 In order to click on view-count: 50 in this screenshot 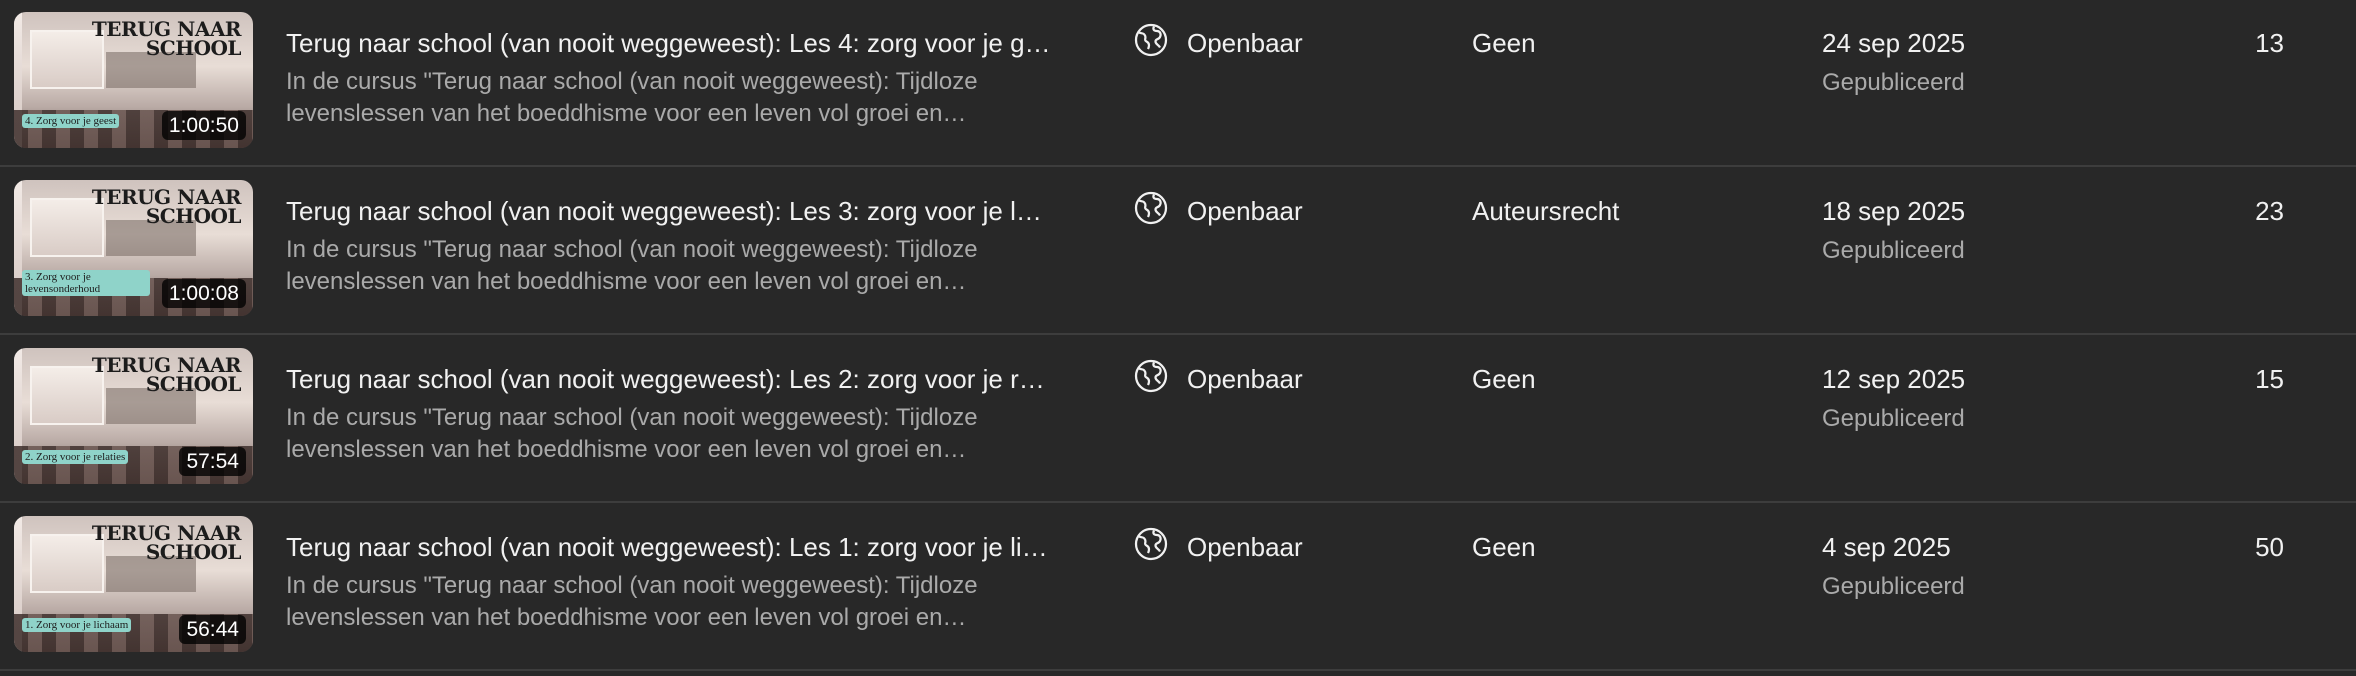, I will do `click(2269, 547)`.